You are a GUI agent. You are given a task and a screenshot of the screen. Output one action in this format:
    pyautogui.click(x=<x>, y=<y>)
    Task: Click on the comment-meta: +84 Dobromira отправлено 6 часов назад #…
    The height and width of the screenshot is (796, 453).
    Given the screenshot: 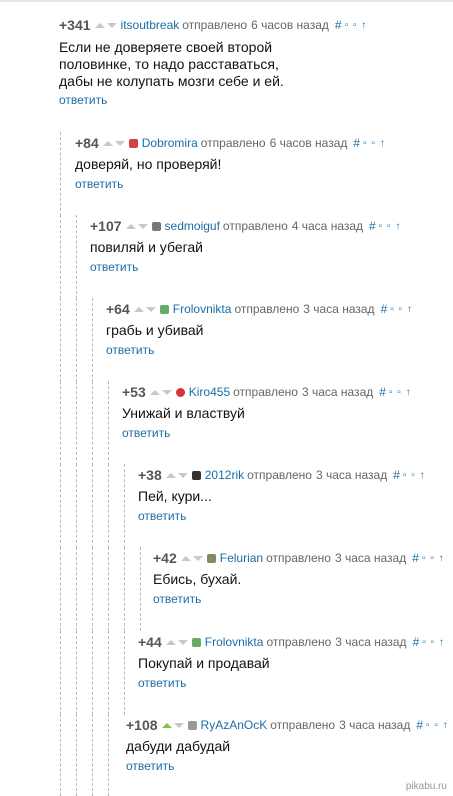 What is the action you would take?
    pyautogui.click(x=230, y=143)
    